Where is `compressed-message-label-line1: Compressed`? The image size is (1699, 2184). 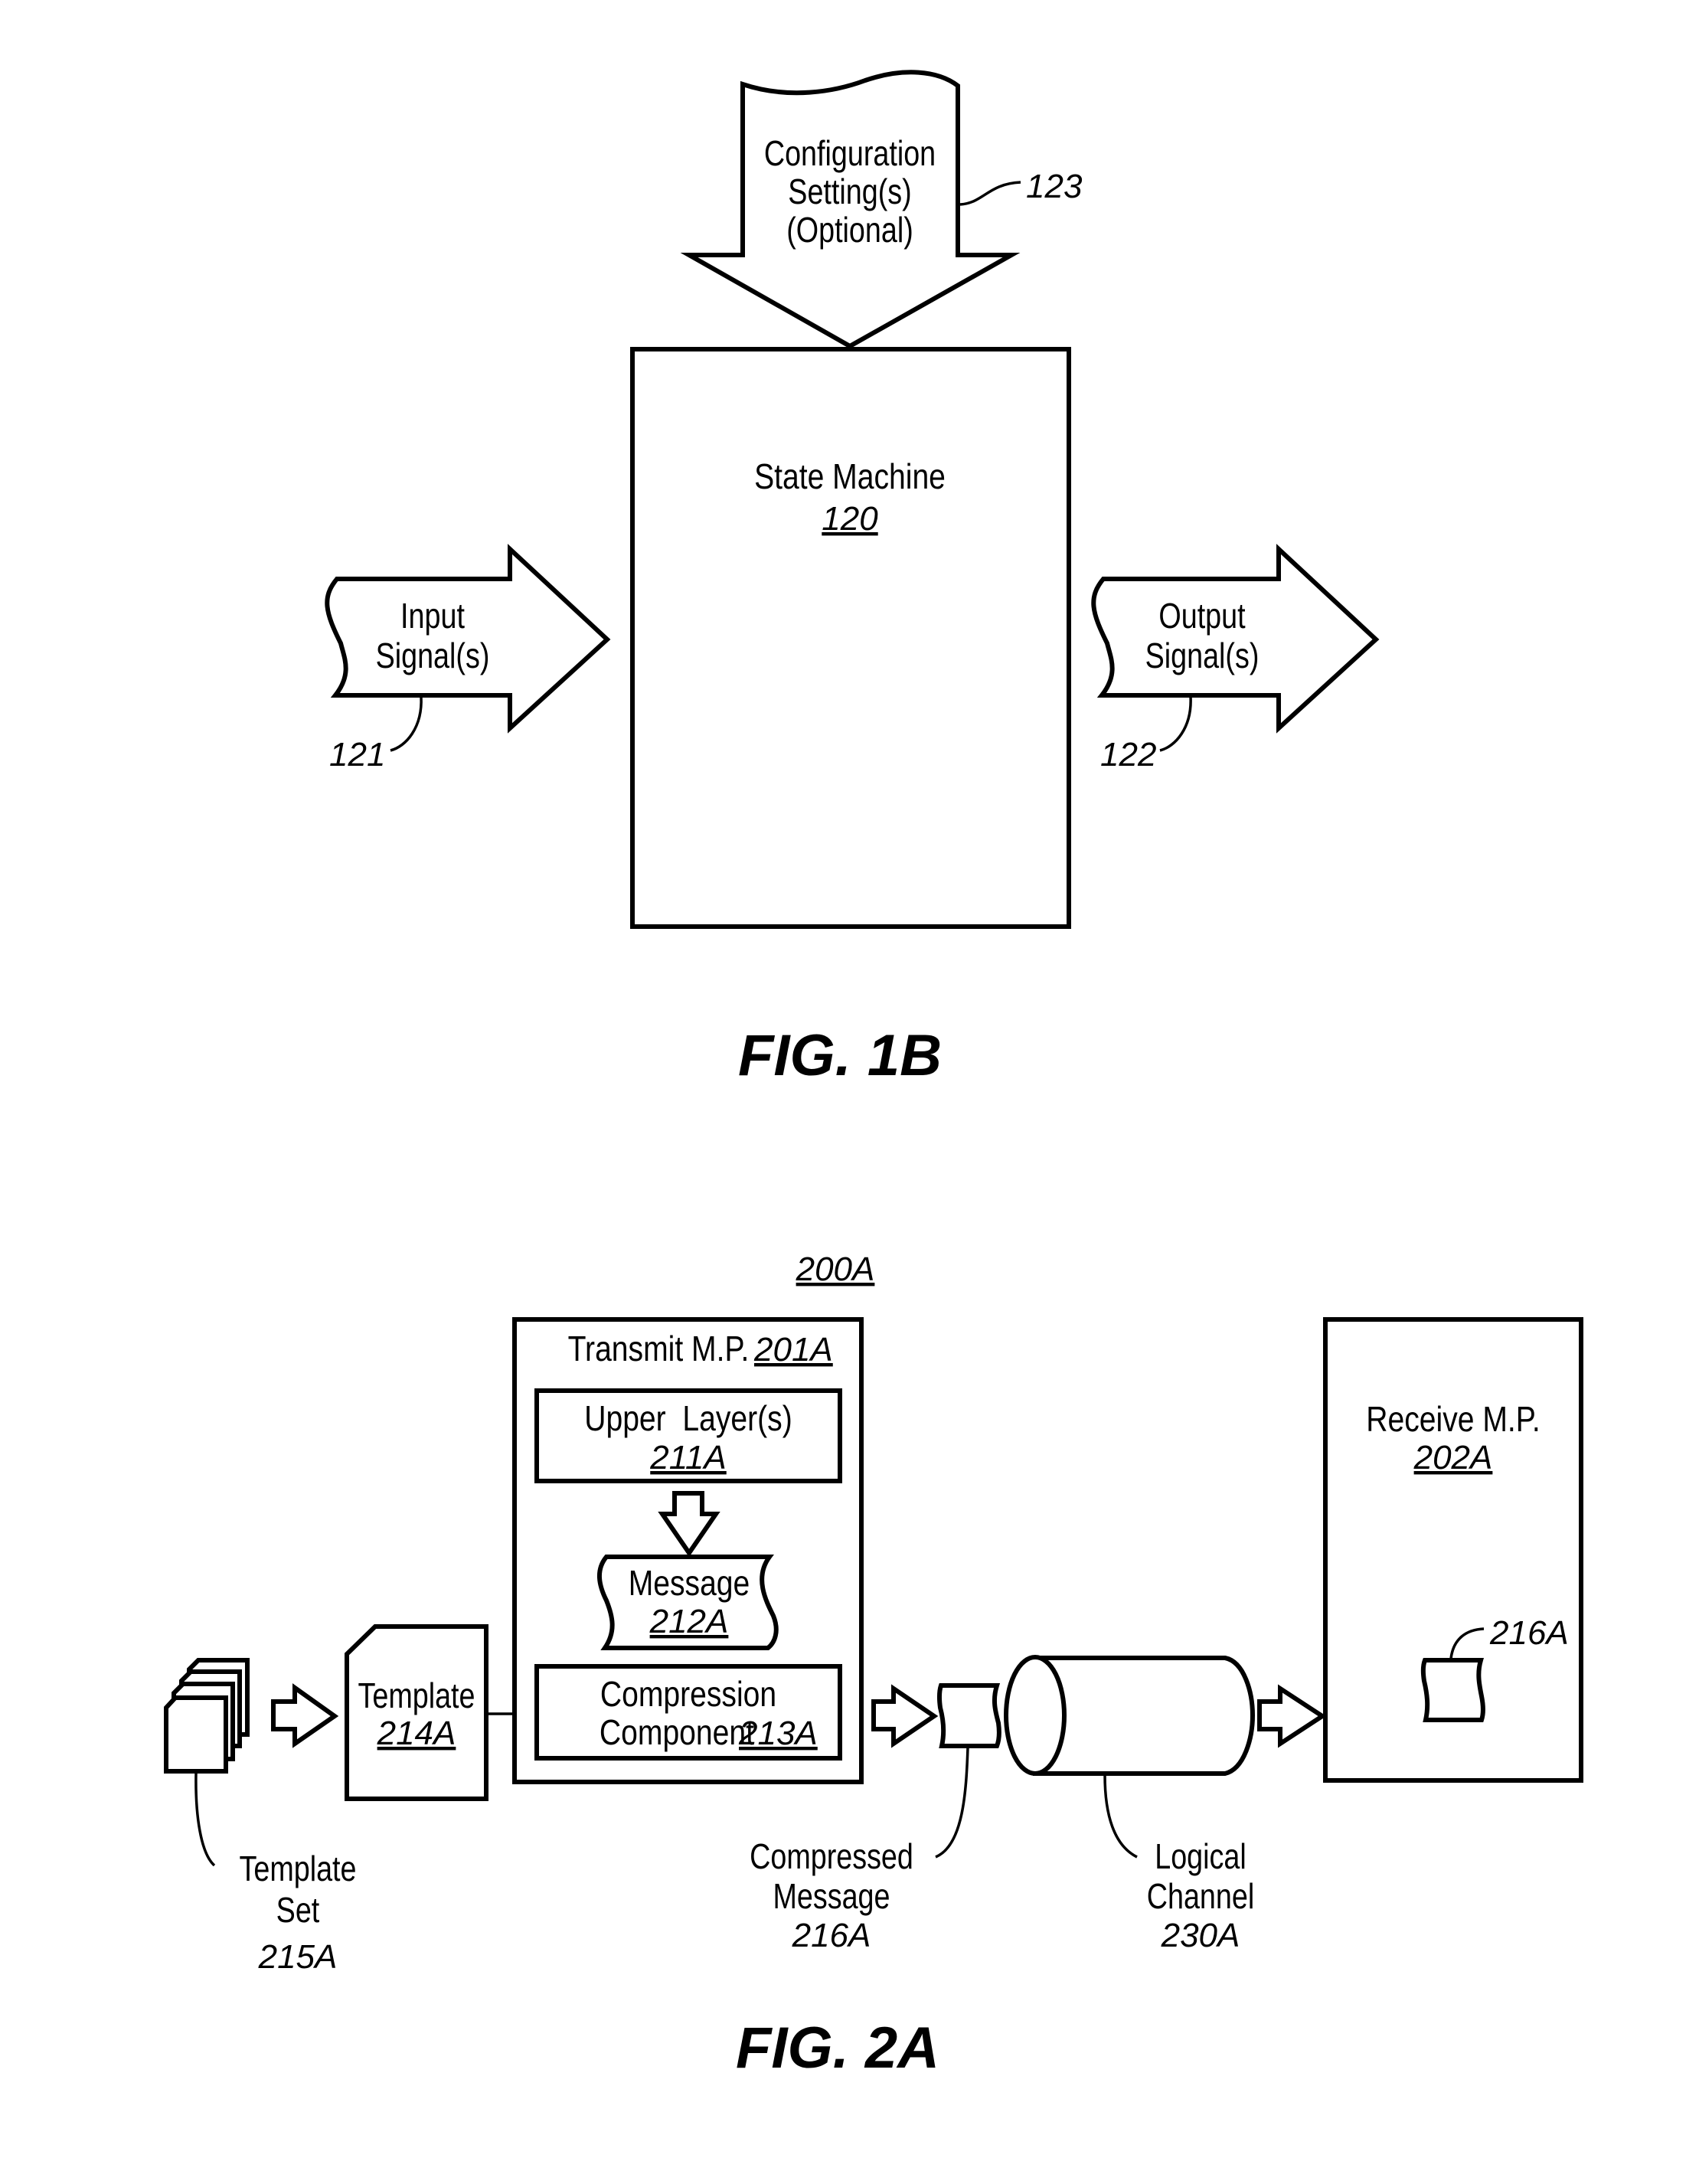
compressed-message-label-line1: Compressed is located at coordinates (831, 1856).